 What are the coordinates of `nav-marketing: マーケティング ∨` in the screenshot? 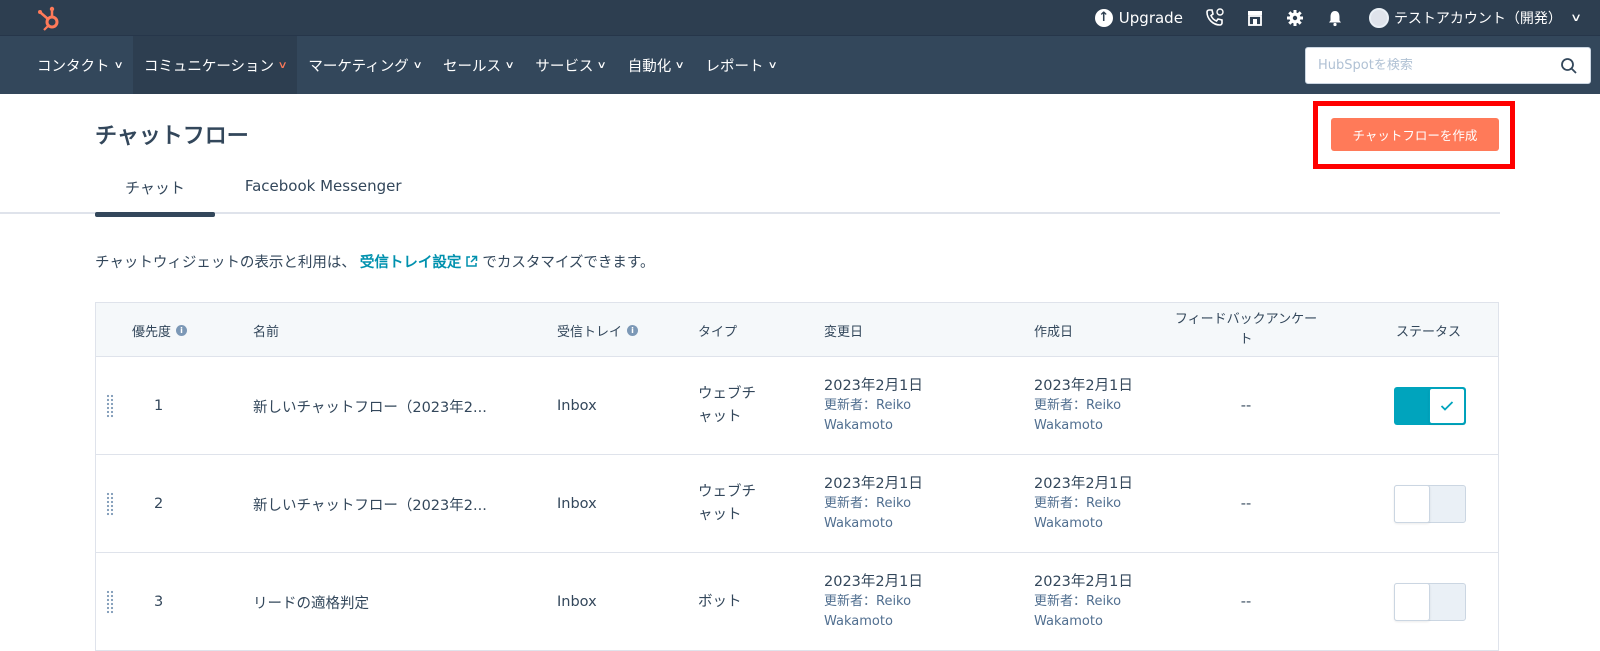 It's located at (364, 65).